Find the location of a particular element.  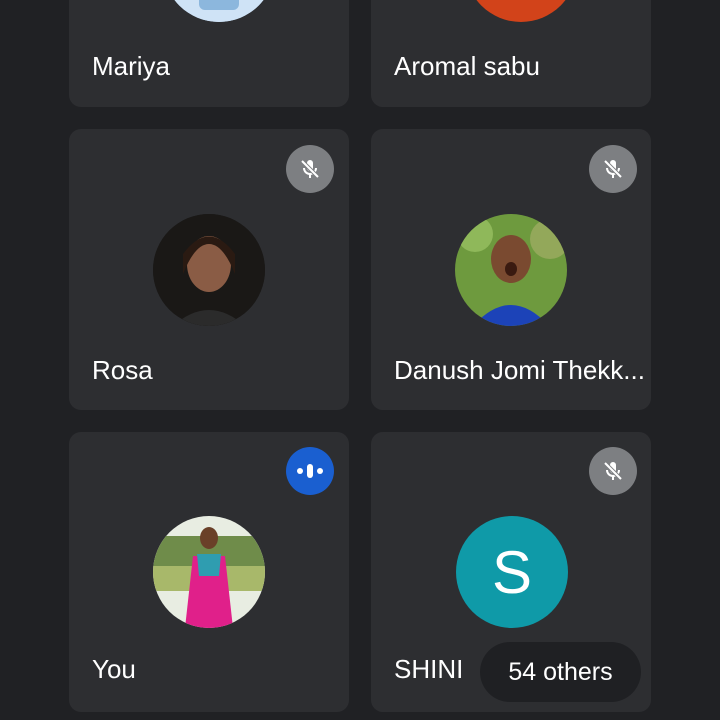

participant-name: You is located at coordinates (114, 669).